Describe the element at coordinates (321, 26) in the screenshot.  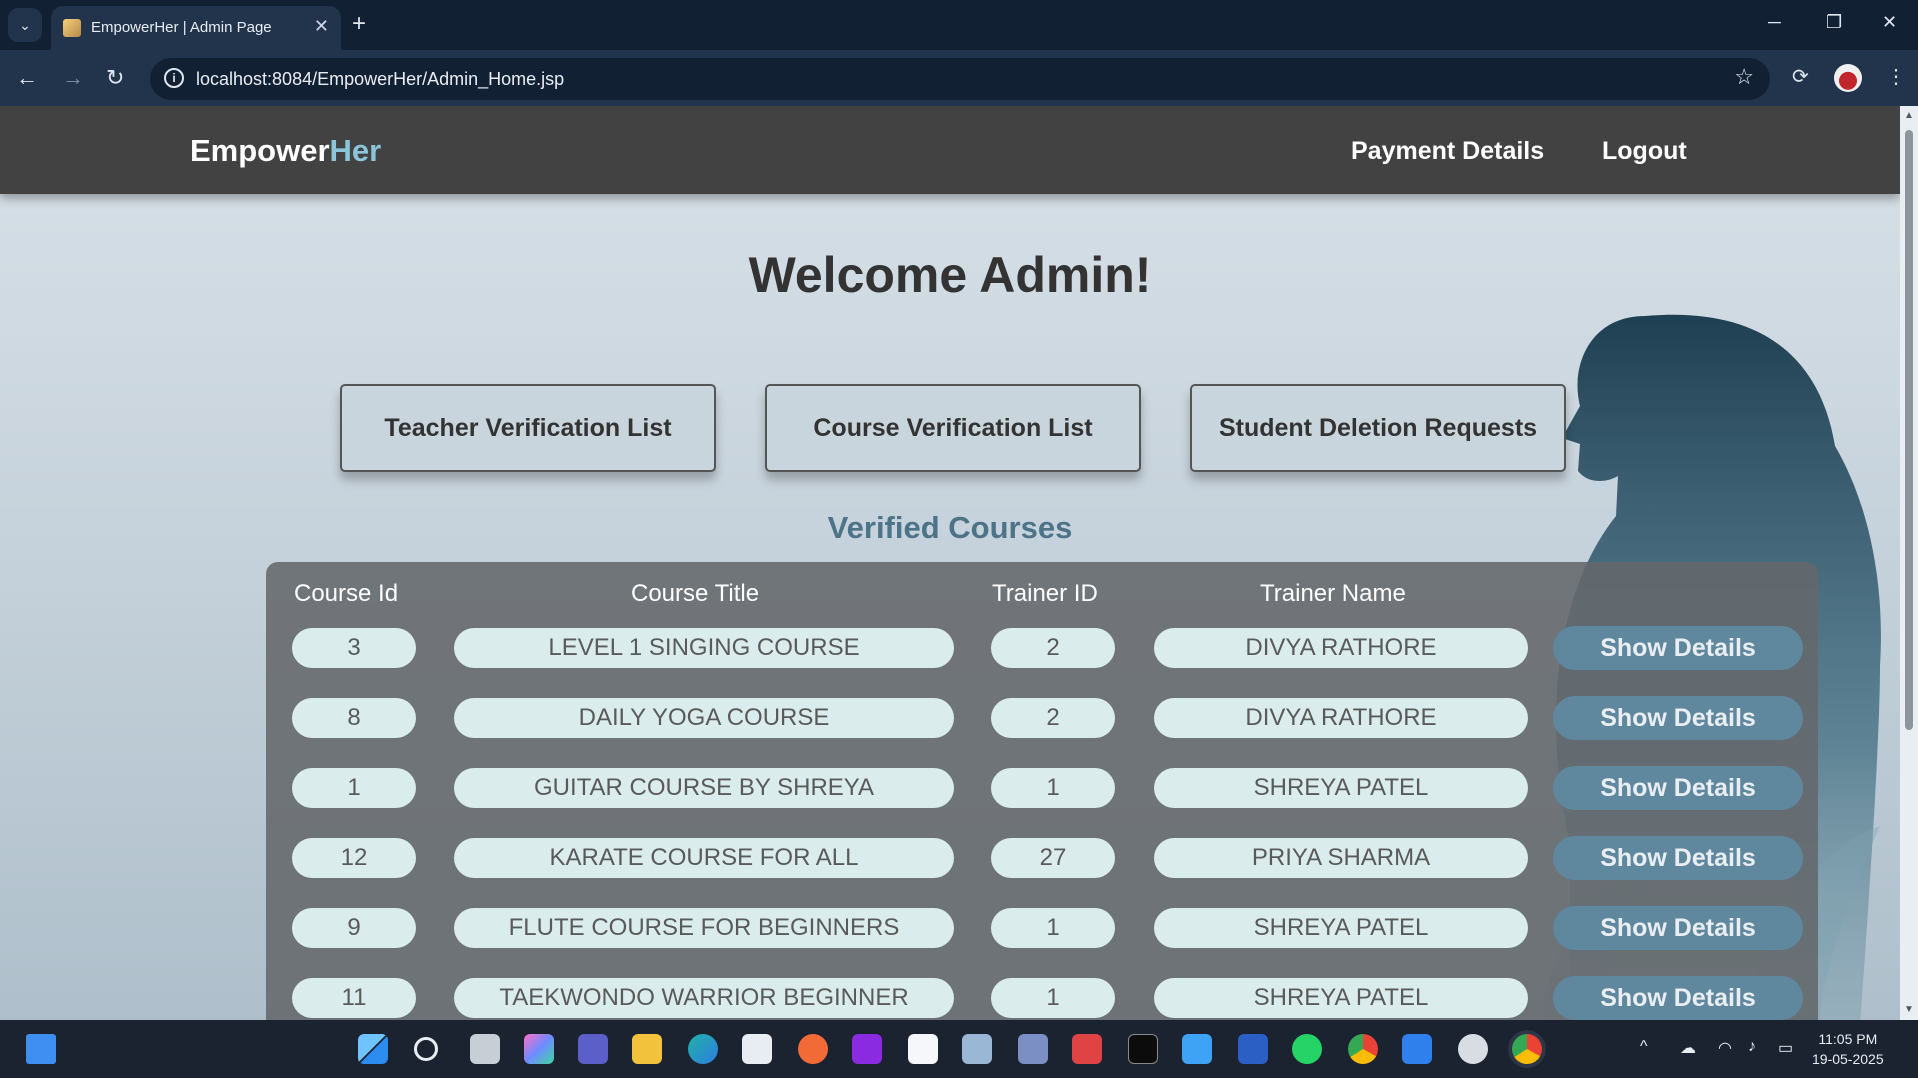
I see `tab-close-icon: ✕` at that location.